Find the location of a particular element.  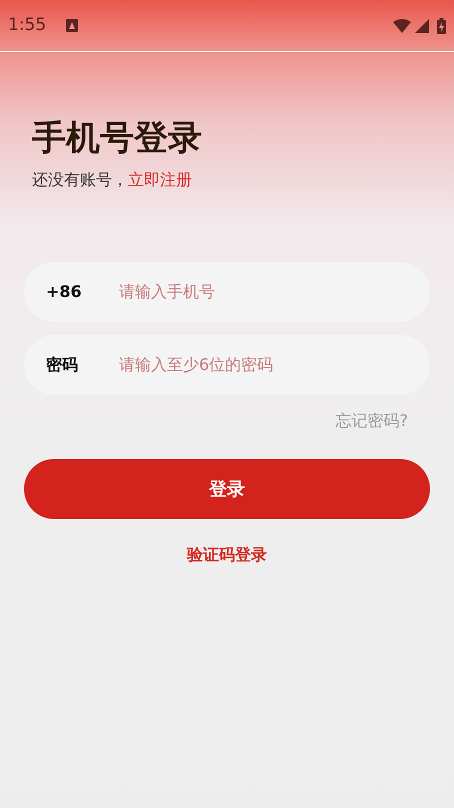

input-field: 请输入手机号 is located at coordinates (263, 292).